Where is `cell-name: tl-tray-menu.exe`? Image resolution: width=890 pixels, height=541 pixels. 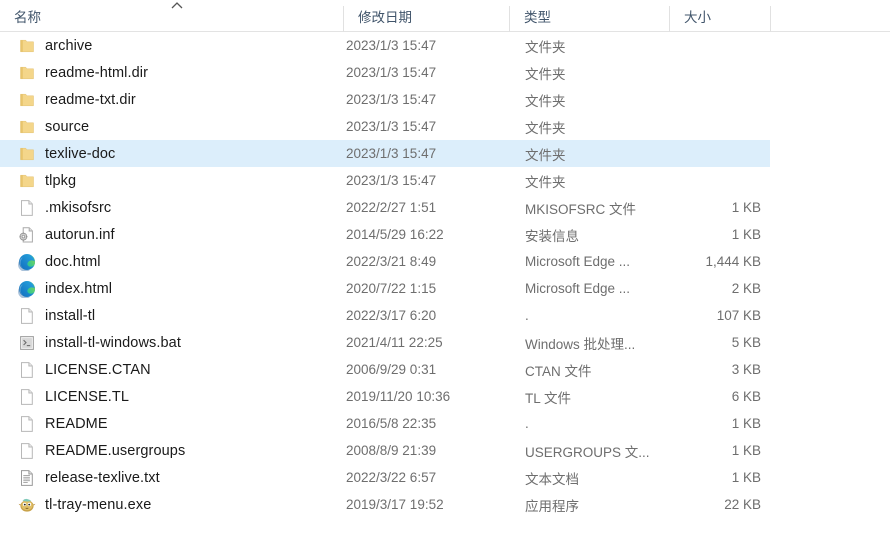
cell-name: tl-tray-menu.exe is located at coordinates (171, 505).